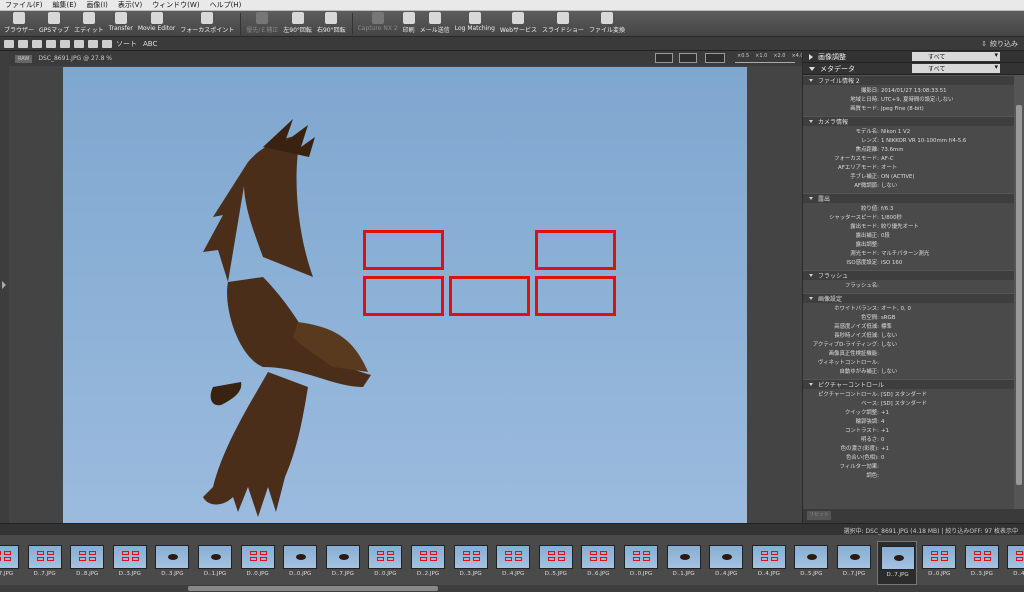  Describe the element at coordinates (262, 30) in the screenshot. I see `toolbar-button-label: 優先/Ｅ補正` at that location.